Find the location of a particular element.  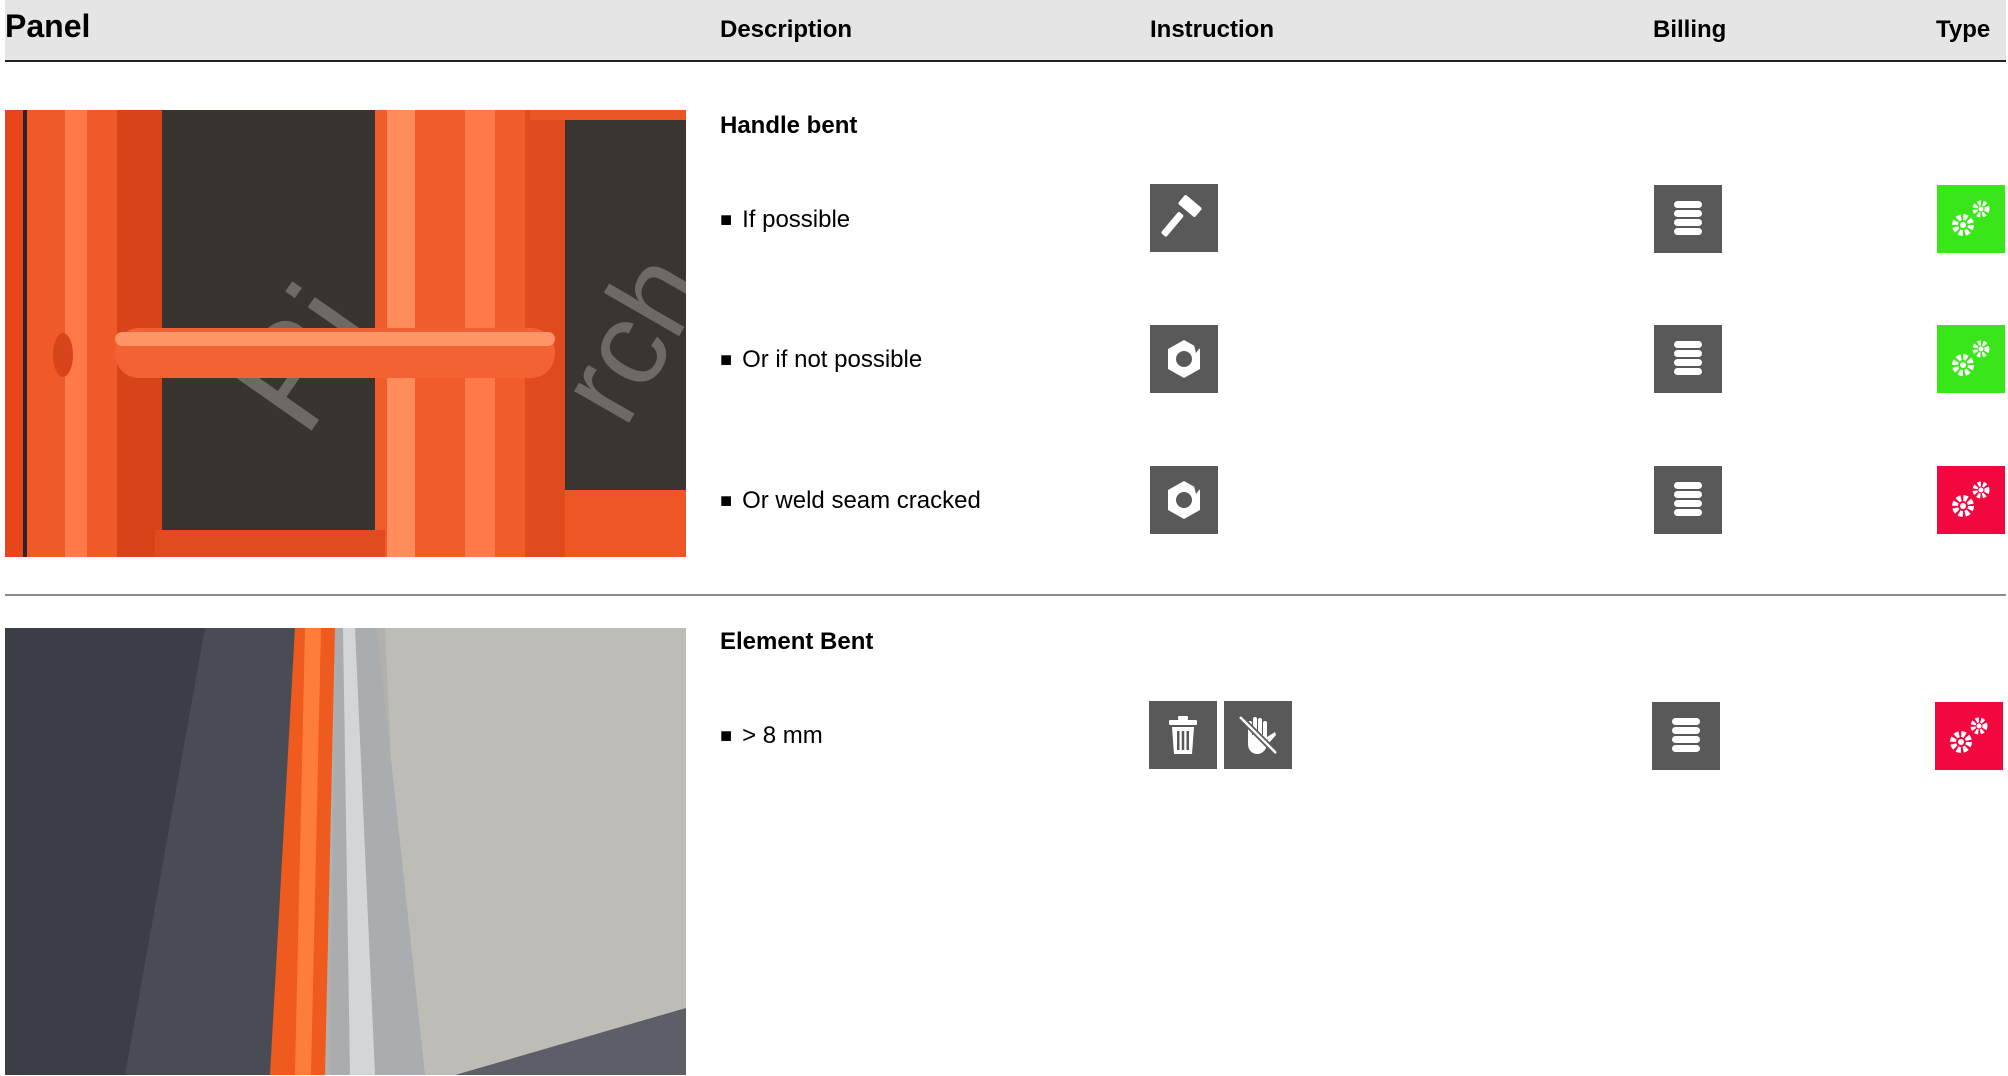

header-description: Description is located at coordinates (786, 29).